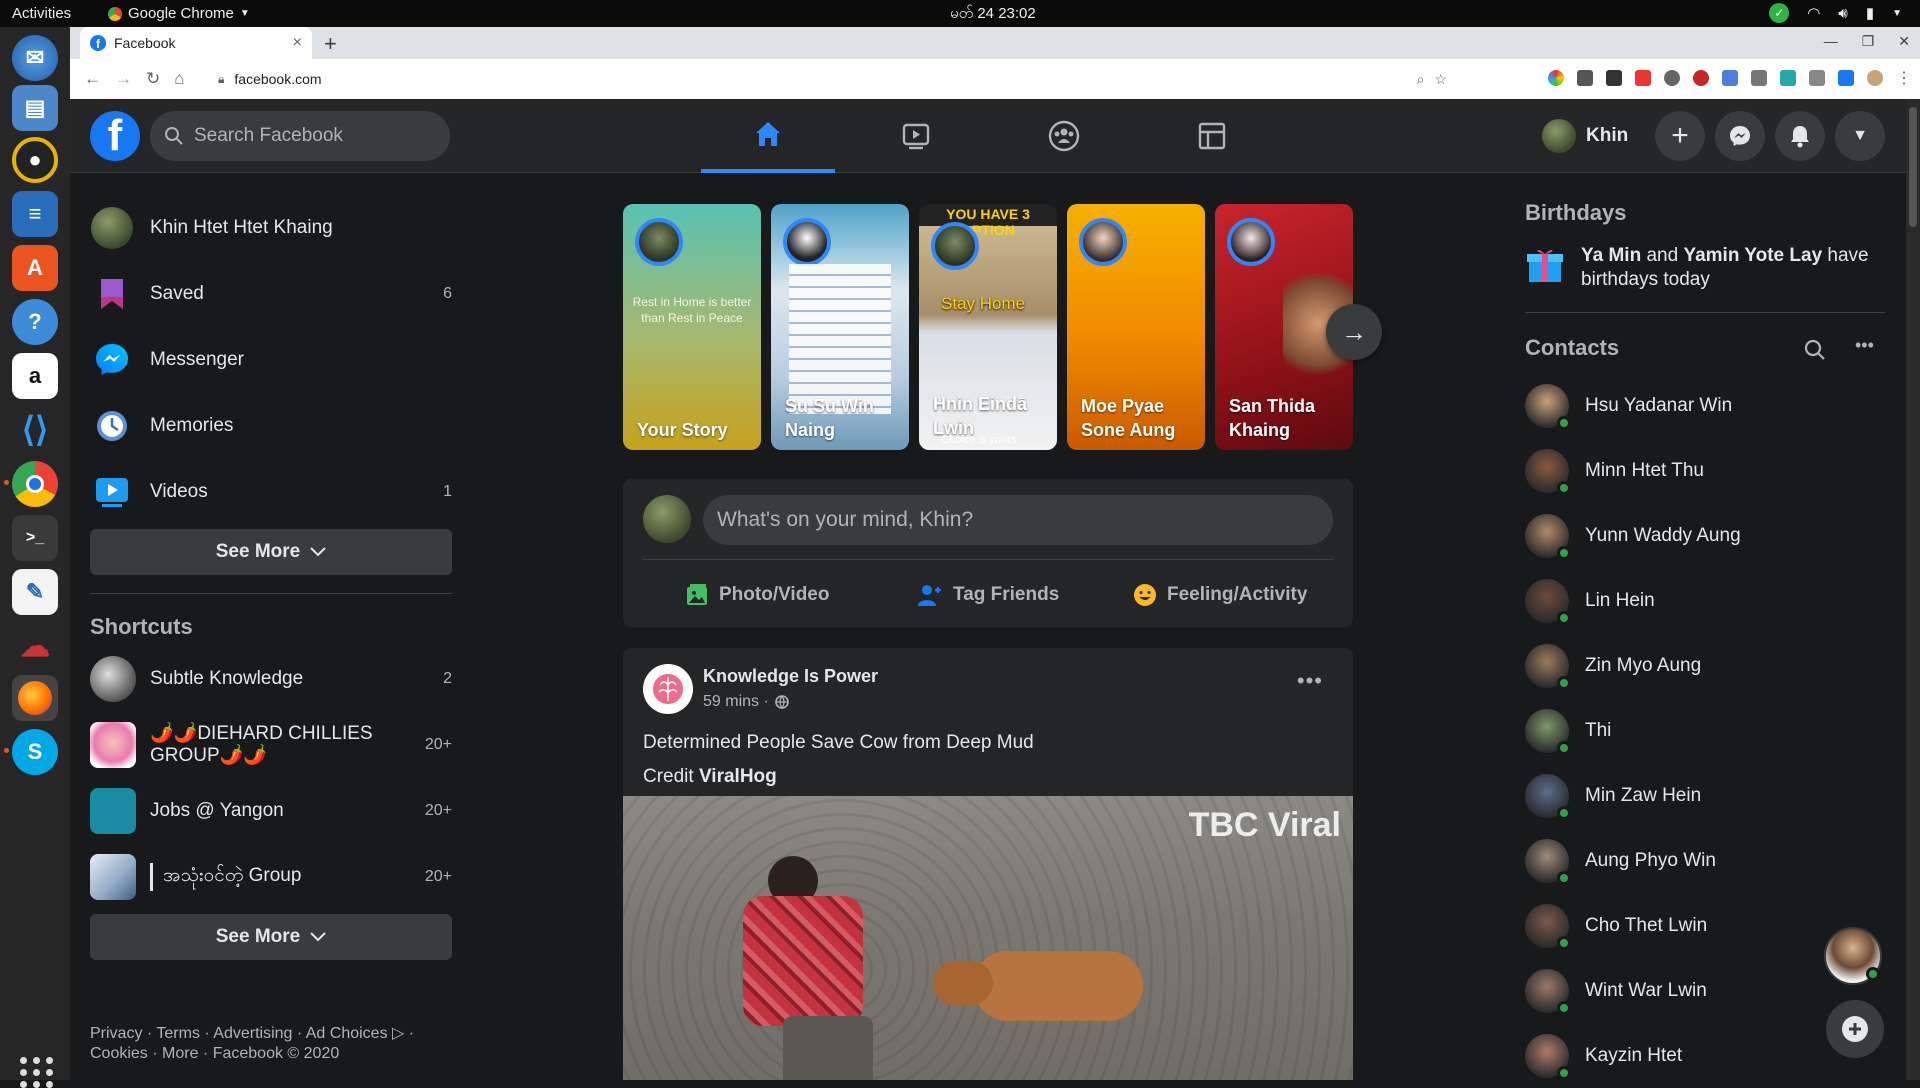 The height and width of the screenshot is (1088, 1920). I want to click on power-menu-icon: ▼, so click(1897, 13).